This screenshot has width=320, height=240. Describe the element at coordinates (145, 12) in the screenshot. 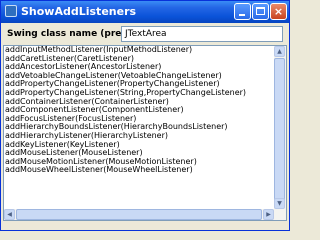

I see `title-bar: ShowAddListeners ×` at that location.